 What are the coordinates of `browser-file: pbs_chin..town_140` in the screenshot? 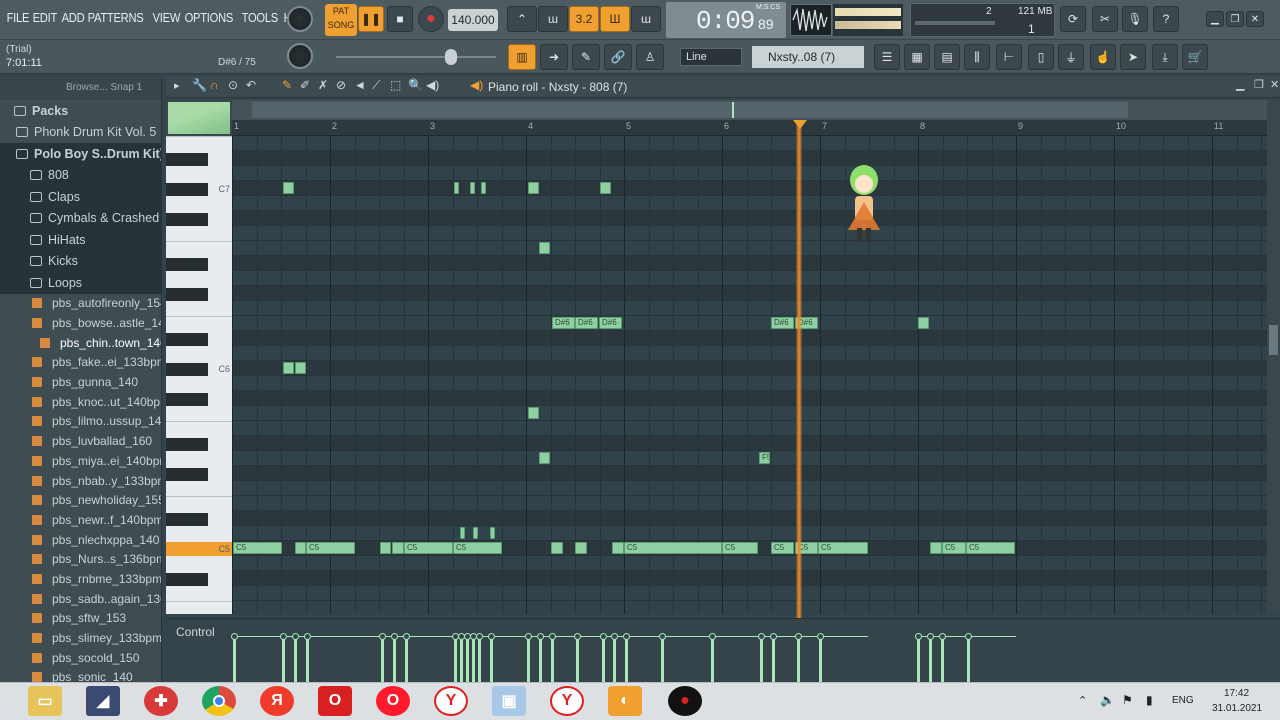 It's located at (80, 343).